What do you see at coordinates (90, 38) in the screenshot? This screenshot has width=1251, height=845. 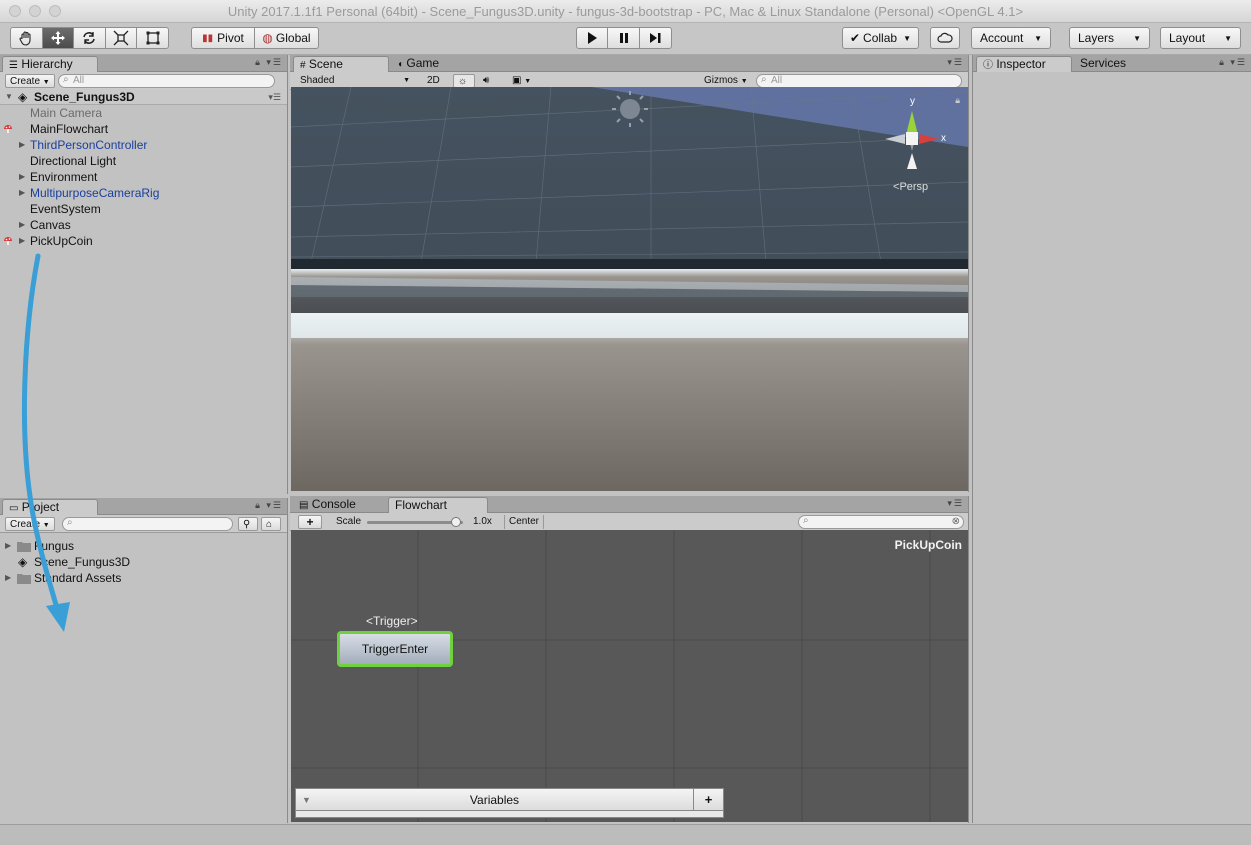 I see `rotate-tool-button` at bounding box center [90, 38].